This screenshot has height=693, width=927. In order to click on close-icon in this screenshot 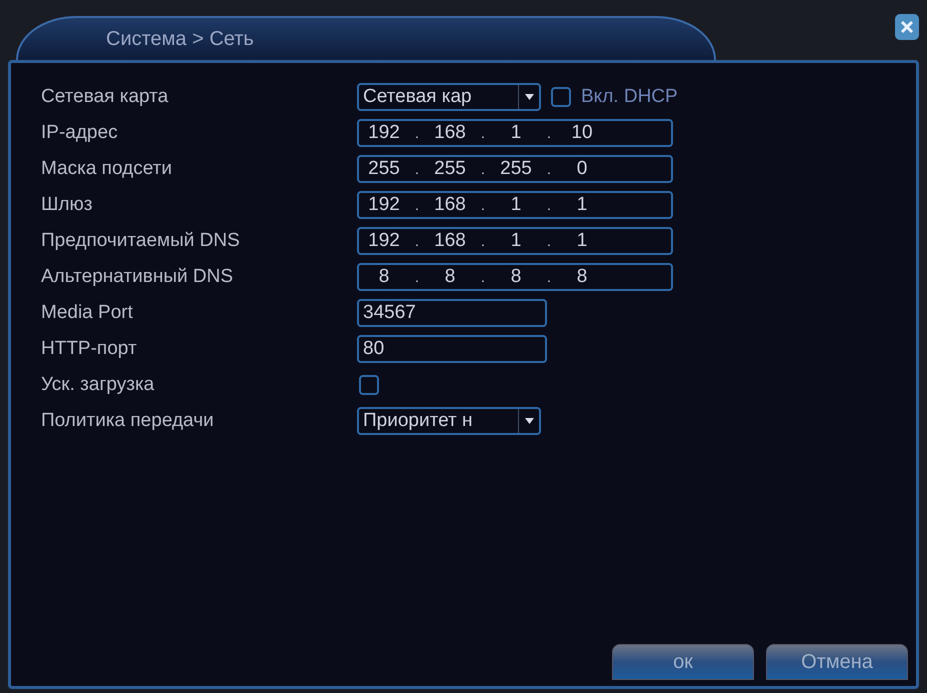, I will do `click(907, 27)`.